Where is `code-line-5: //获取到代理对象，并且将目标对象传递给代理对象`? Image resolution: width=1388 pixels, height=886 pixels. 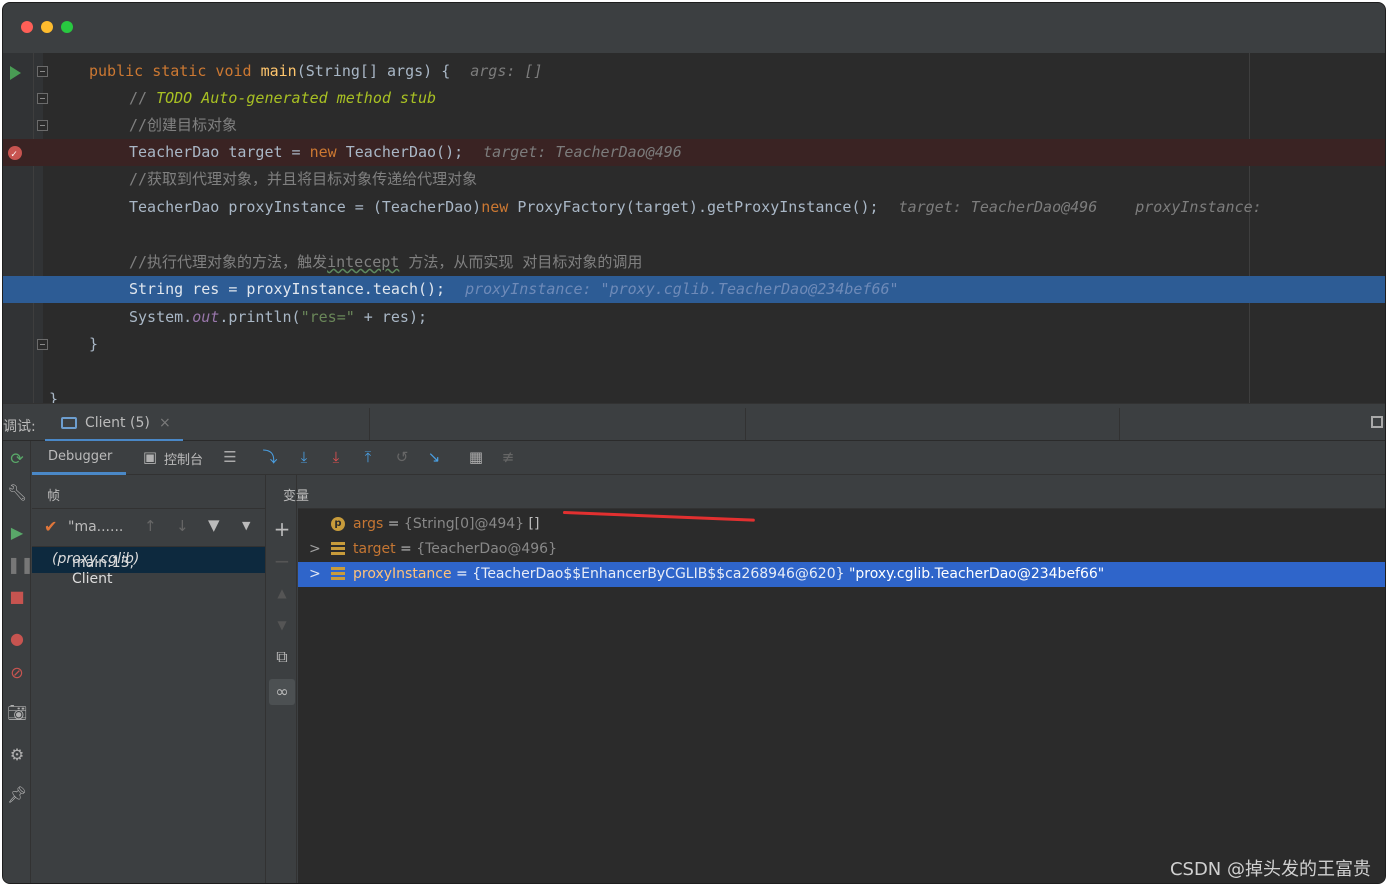 code-line-5: //获取到代理对象，并且将目标对象传递给代理对象 is located at coordinates (694, 179).